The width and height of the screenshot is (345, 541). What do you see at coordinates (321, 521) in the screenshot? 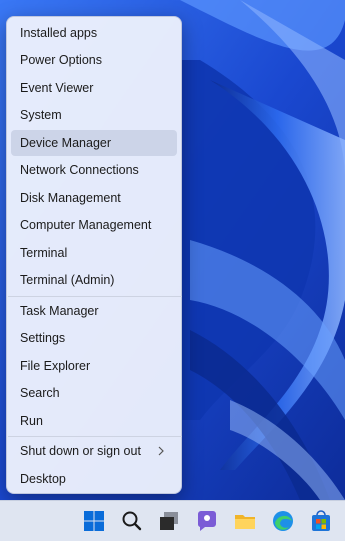
I see `microsoft-store-icon` at bounding box center [321, 521].